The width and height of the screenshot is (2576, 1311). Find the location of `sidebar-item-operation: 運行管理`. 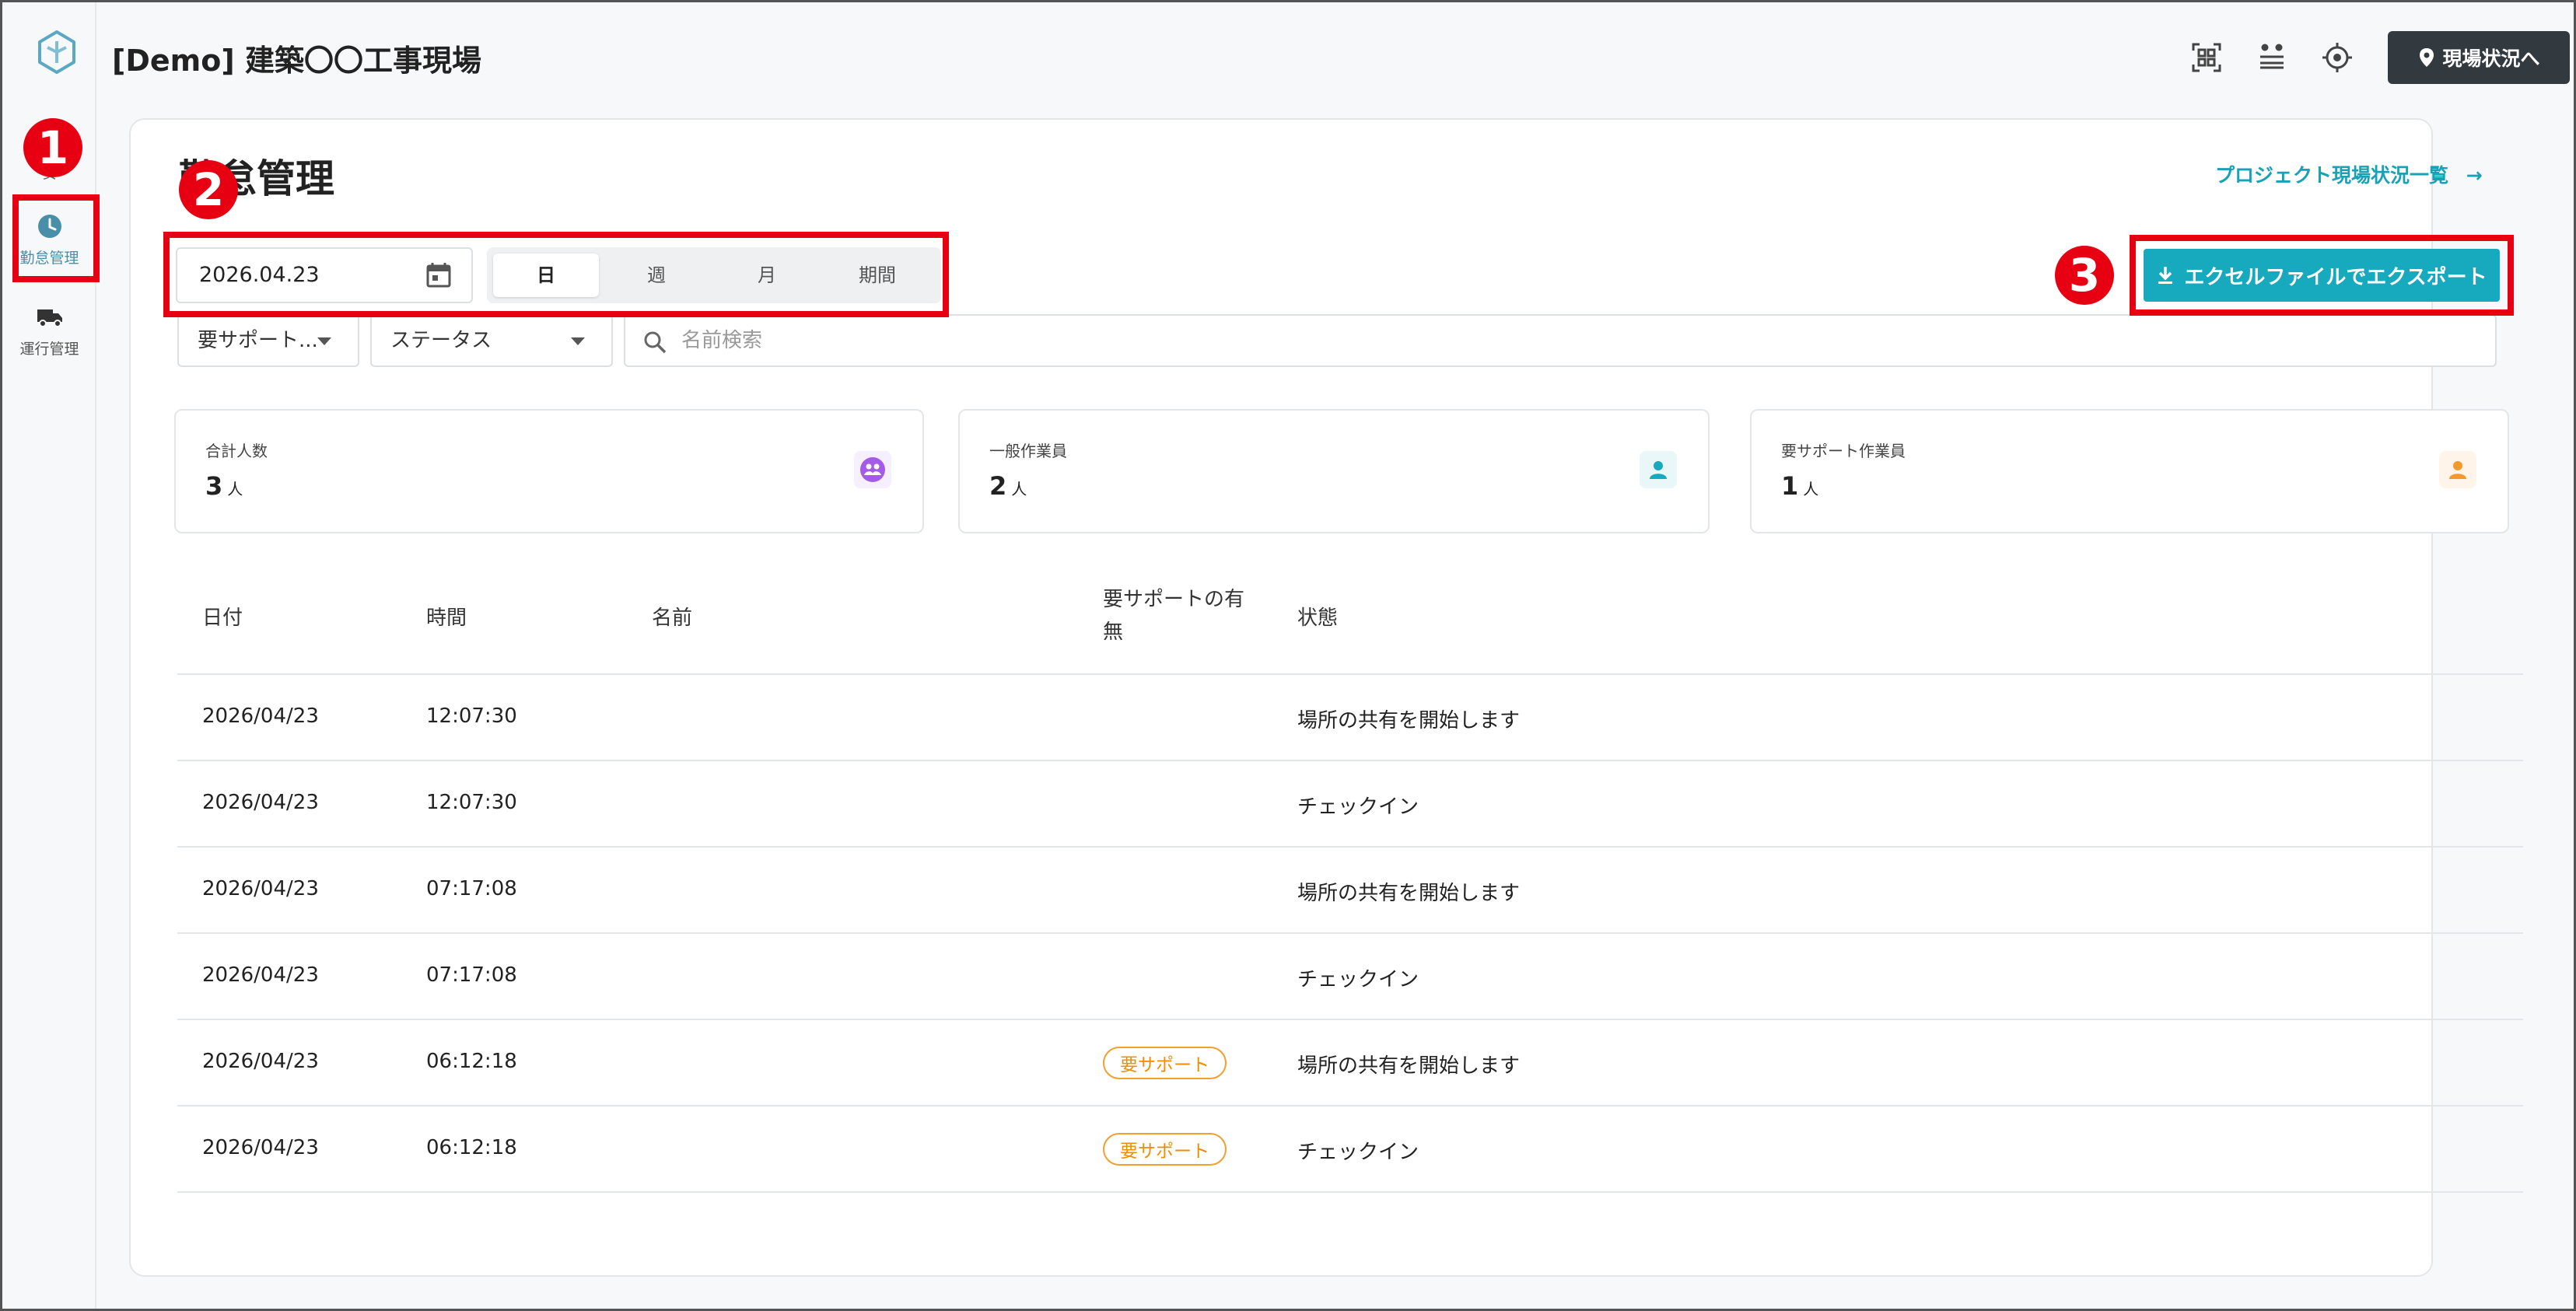

sidebar-item-operation: 運行管理 is located at coordinates (49, 330).